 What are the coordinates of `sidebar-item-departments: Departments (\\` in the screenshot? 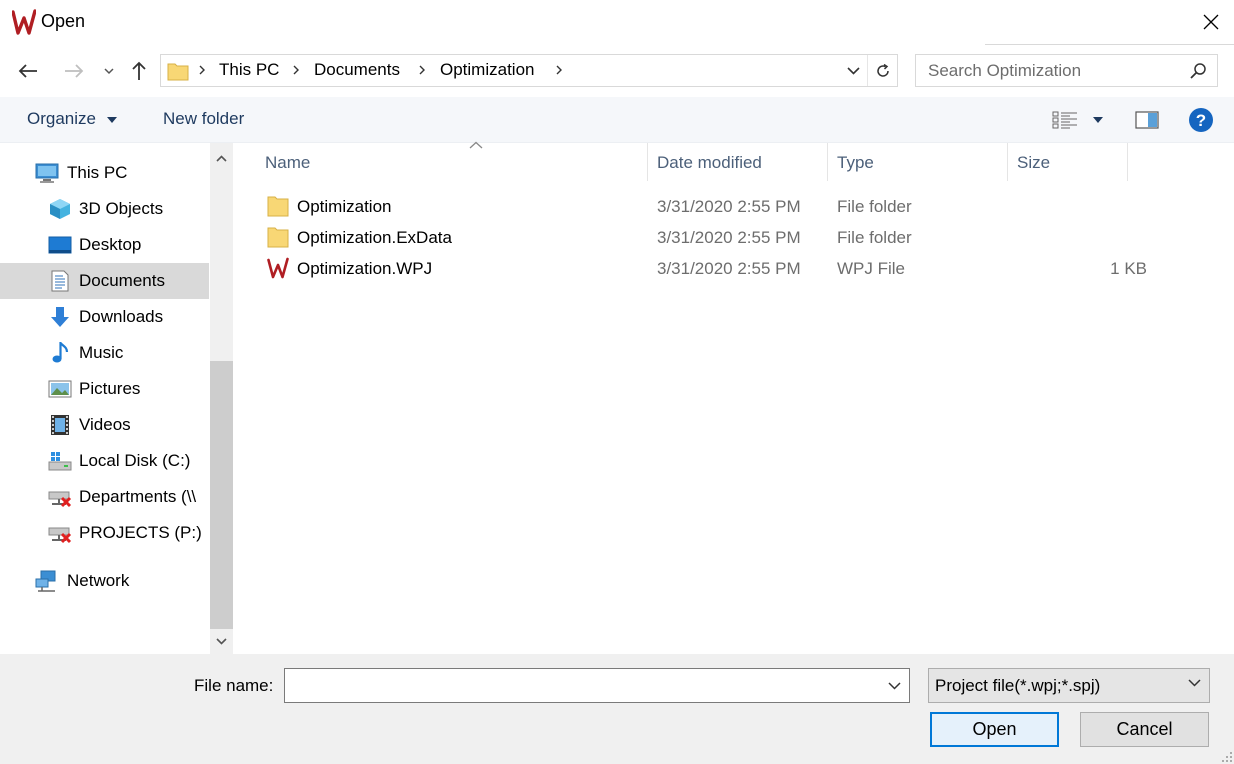 It's located at (104, 497).